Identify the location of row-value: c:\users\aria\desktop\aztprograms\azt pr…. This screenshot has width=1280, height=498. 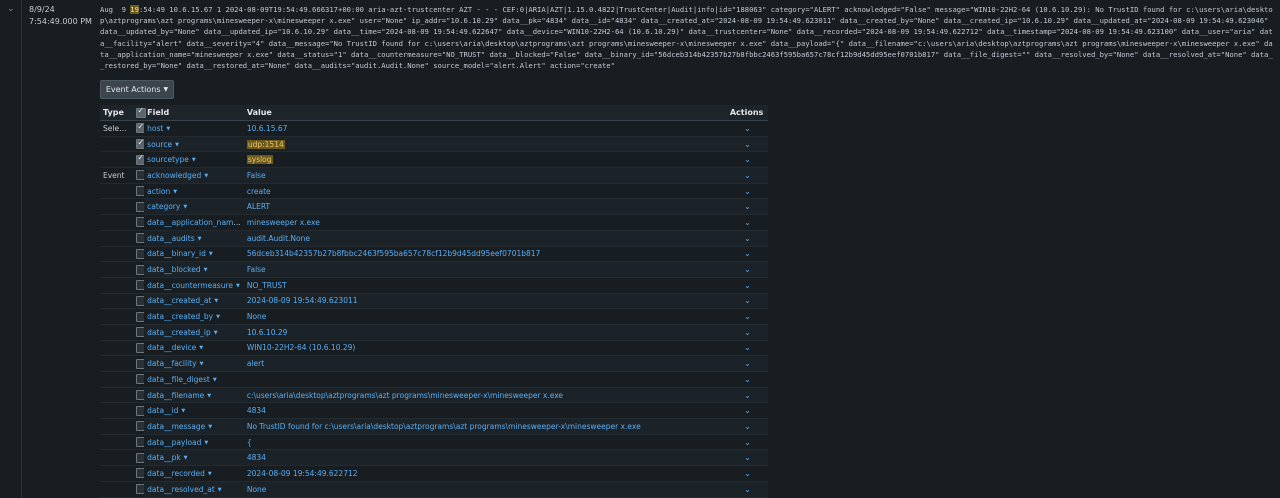
(485, 395).